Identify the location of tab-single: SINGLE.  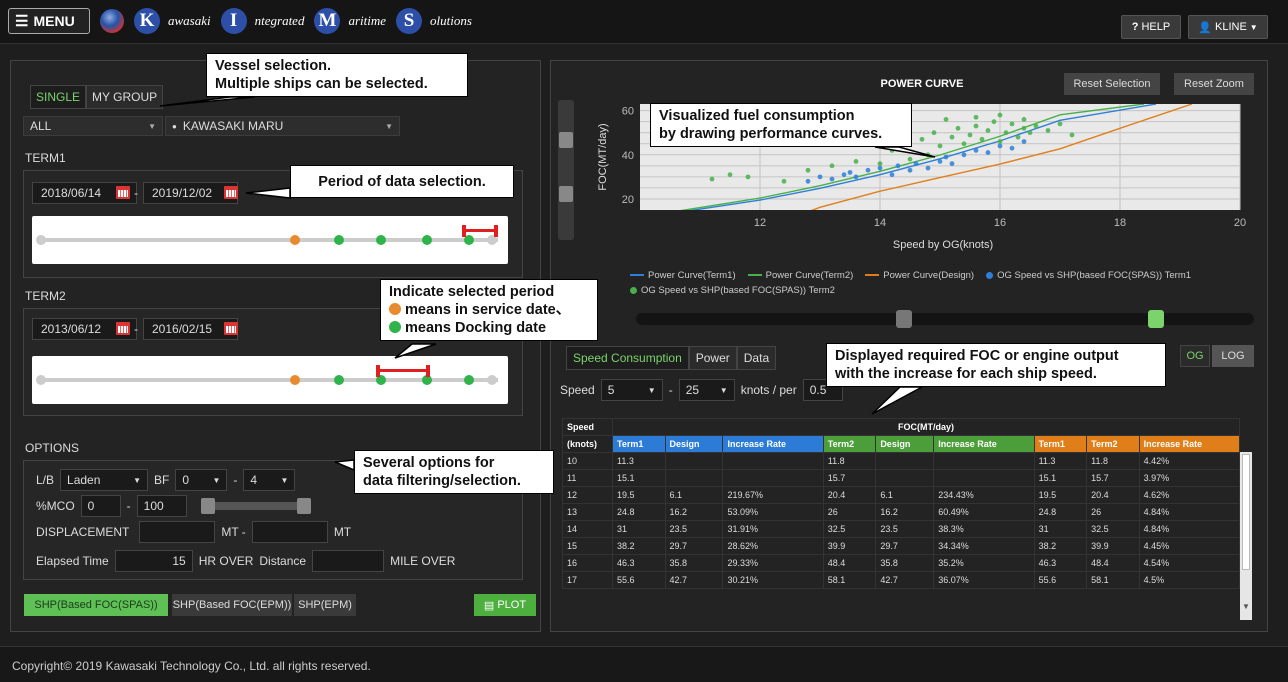
(58, 97).